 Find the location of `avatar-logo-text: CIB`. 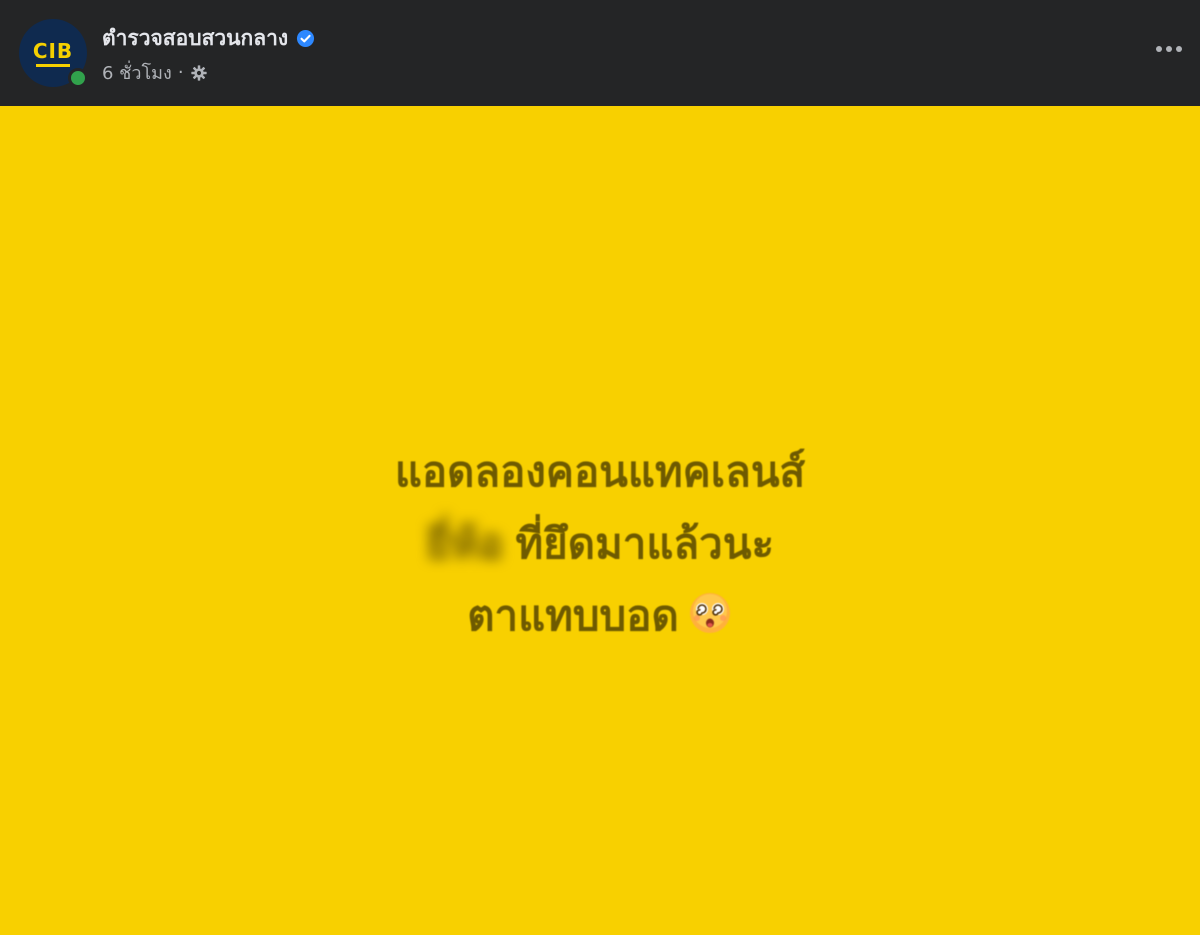

avatar-logo-text: CIB is located at coordinates (53, 51).